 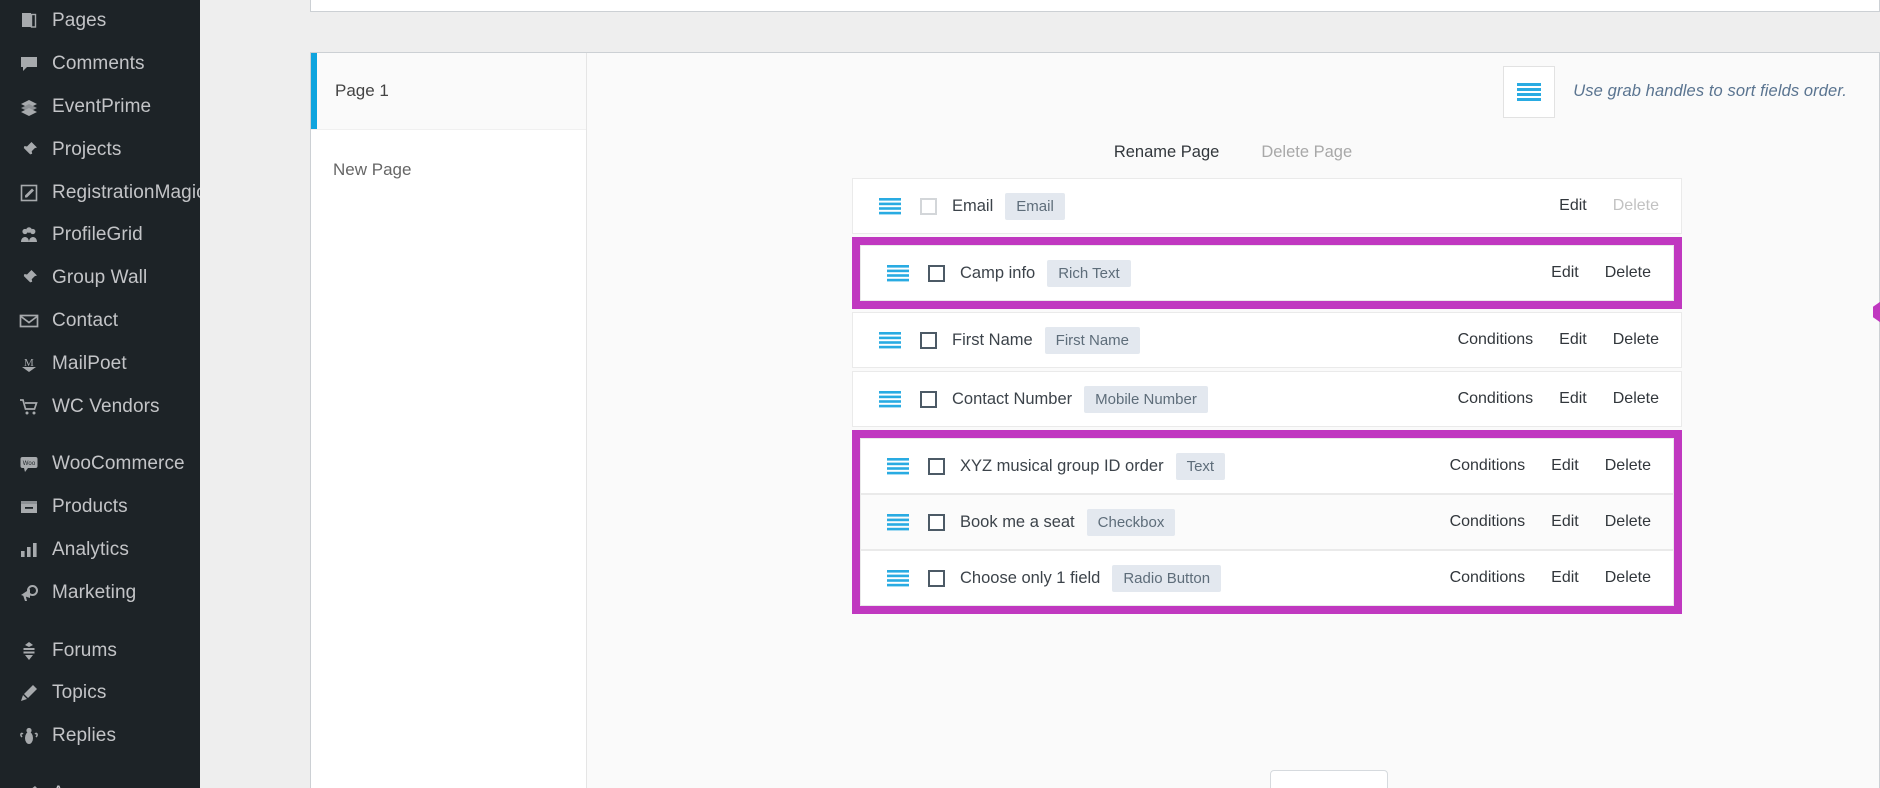 I want to click on sidebar-item-label: MailPoet, so click(x=89, y=363).